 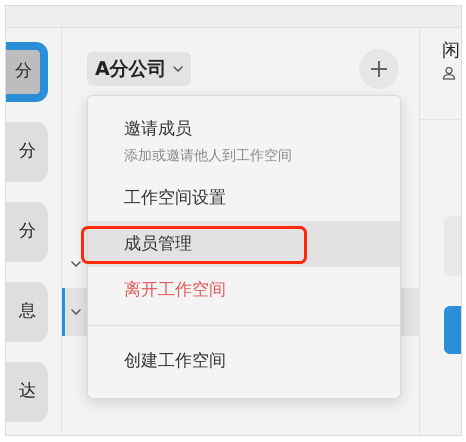 I want to click on menu-item-label: 创建工作空间, so click(x=175, y=361).